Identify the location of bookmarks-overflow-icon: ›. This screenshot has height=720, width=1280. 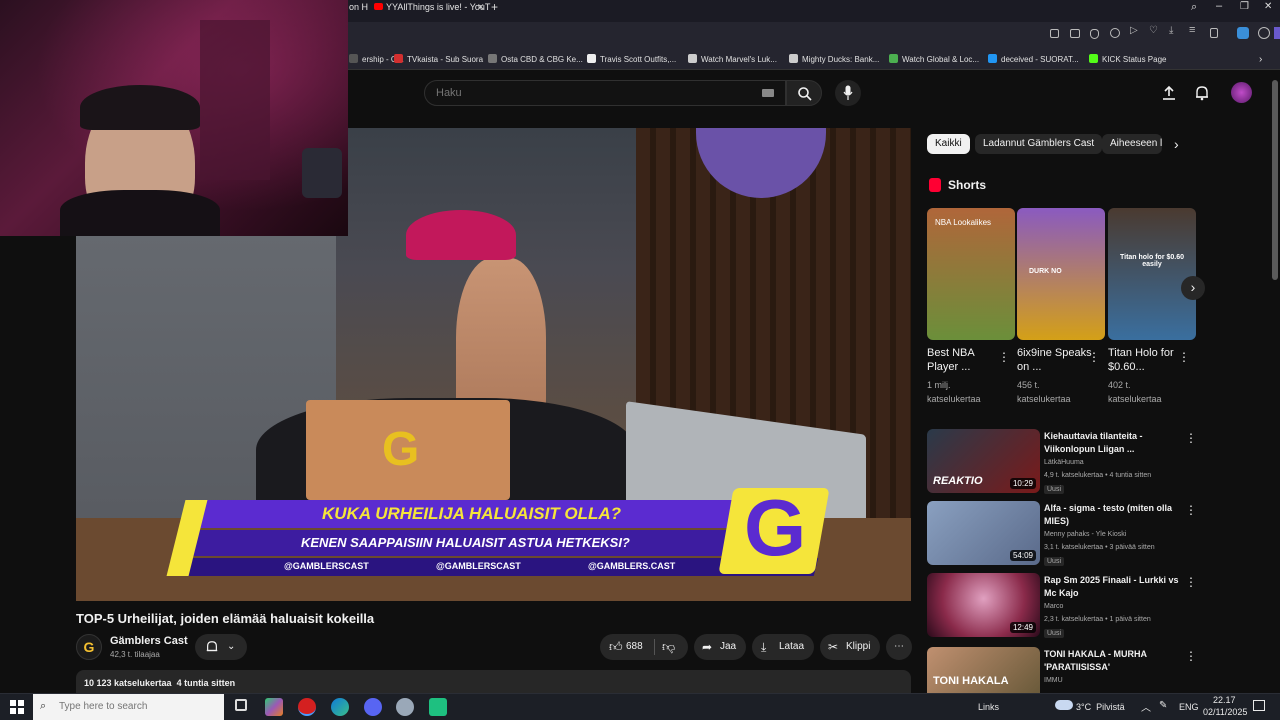
(1260, 59).